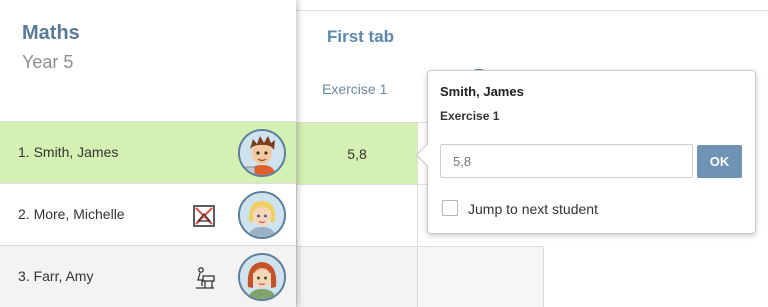 Image resolution: width=768 pixels, height=307 pixels. Describe the element at coordinates (262, 277) in the screenshot. I see `redhead-girl-avatar` at that location.